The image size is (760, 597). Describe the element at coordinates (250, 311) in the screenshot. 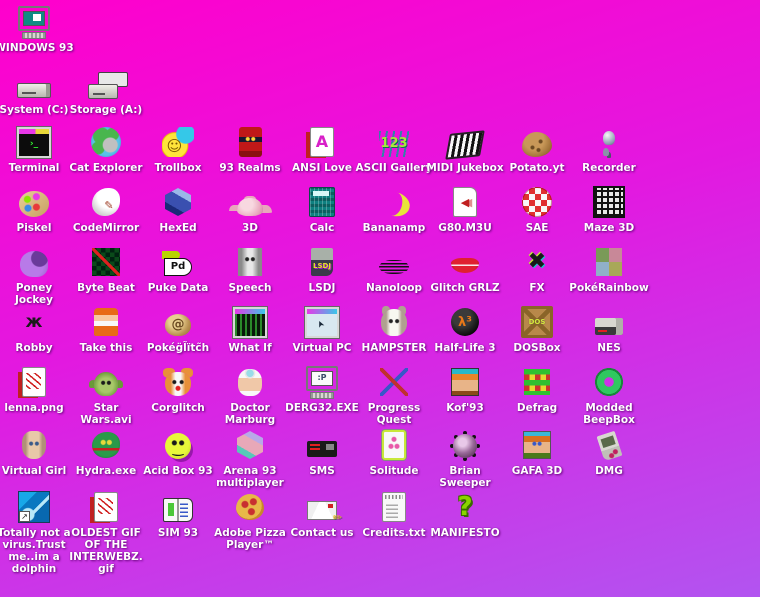

I see `window-titlebar` at that location.